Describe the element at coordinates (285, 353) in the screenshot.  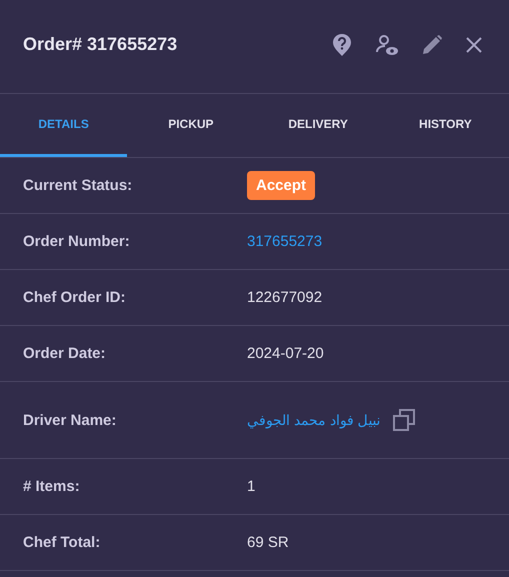
I see `field-value: 2024-07-20` at that location.